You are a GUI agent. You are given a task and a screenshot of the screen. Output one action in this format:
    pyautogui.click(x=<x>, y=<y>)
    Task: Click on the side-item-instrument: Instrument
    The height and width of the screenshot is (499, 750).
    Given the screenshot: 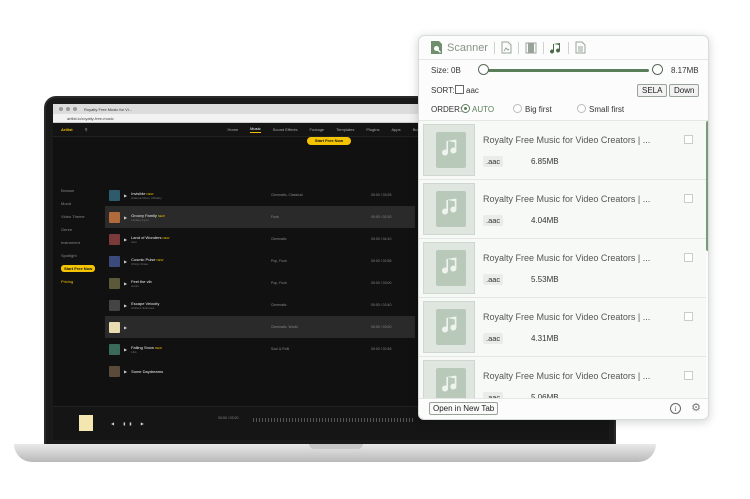 What is the action you would take?
    pyautogui.click(x=81, y=242)
    